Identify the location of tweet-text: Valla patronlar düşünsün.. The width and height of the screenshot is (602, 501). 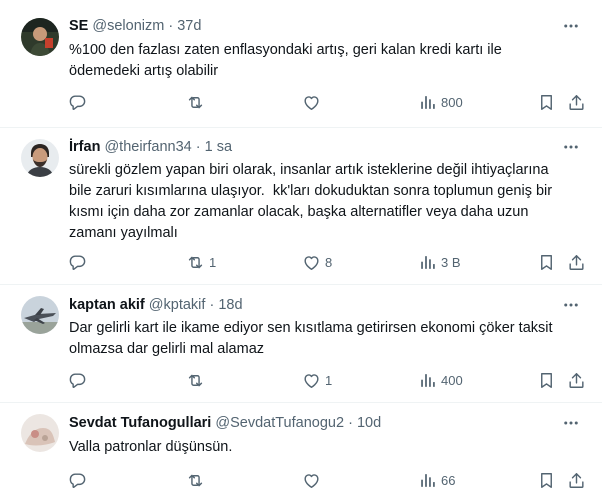
(151, 447).